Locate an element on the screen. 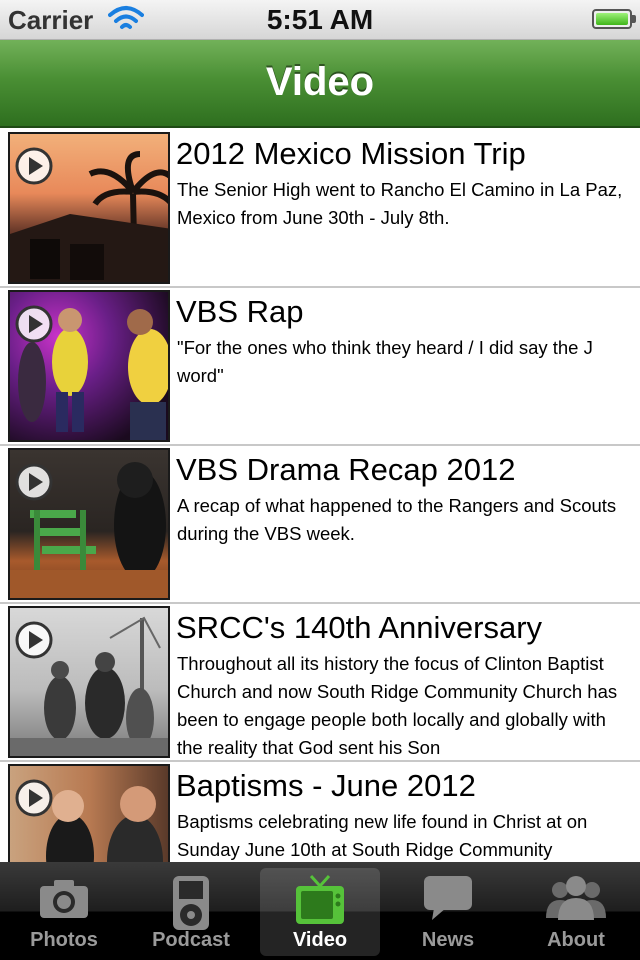  status-time: 5:51 AM is located at coordinates (320, 19).